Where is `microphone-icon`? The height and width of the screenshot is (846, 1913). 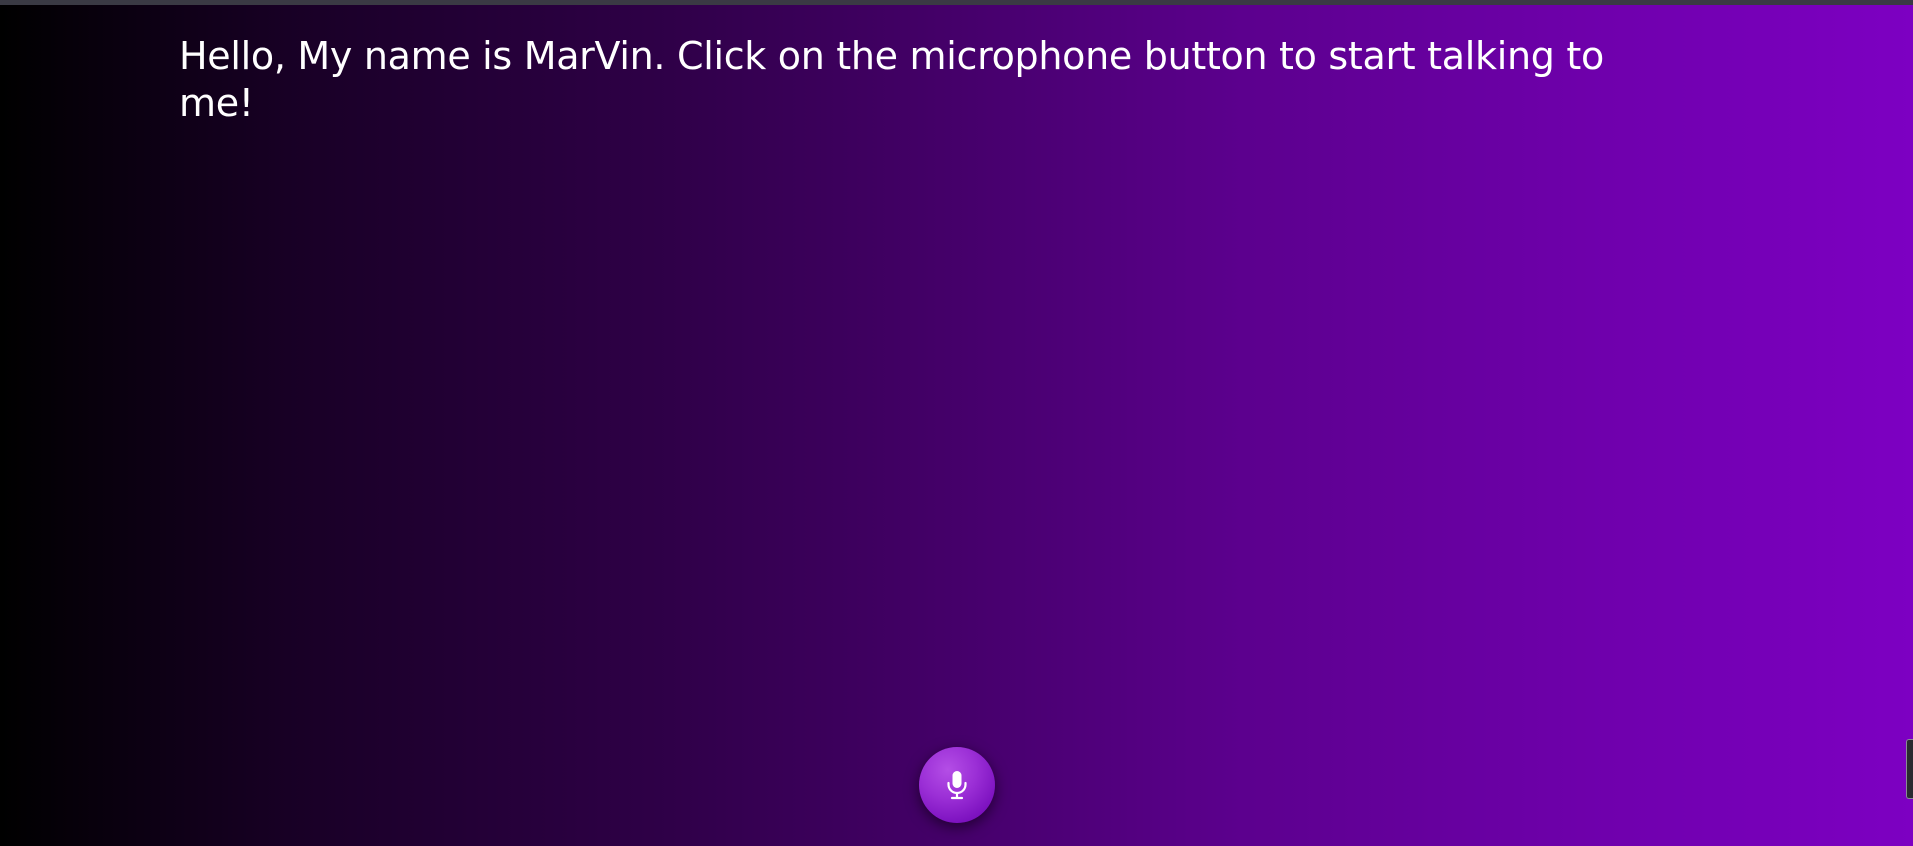
microphone-icon is located at coordinates (957, 785).